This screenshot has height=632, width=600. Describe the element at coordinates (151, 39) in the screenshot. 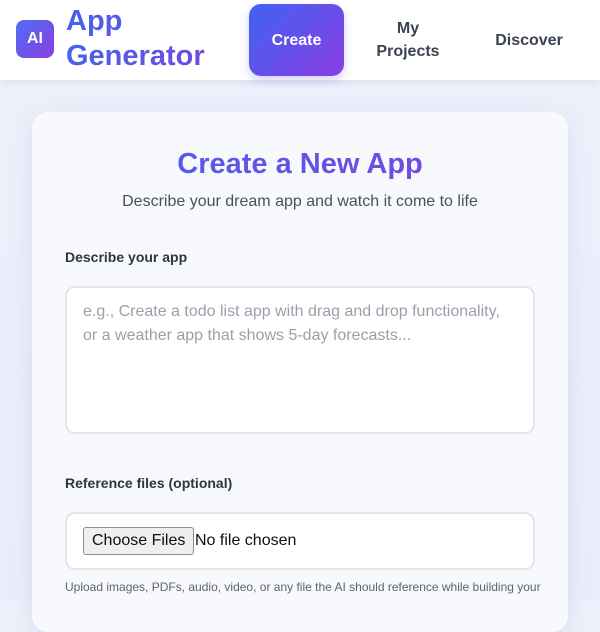

I see `brand-title: App Generator` at that location.